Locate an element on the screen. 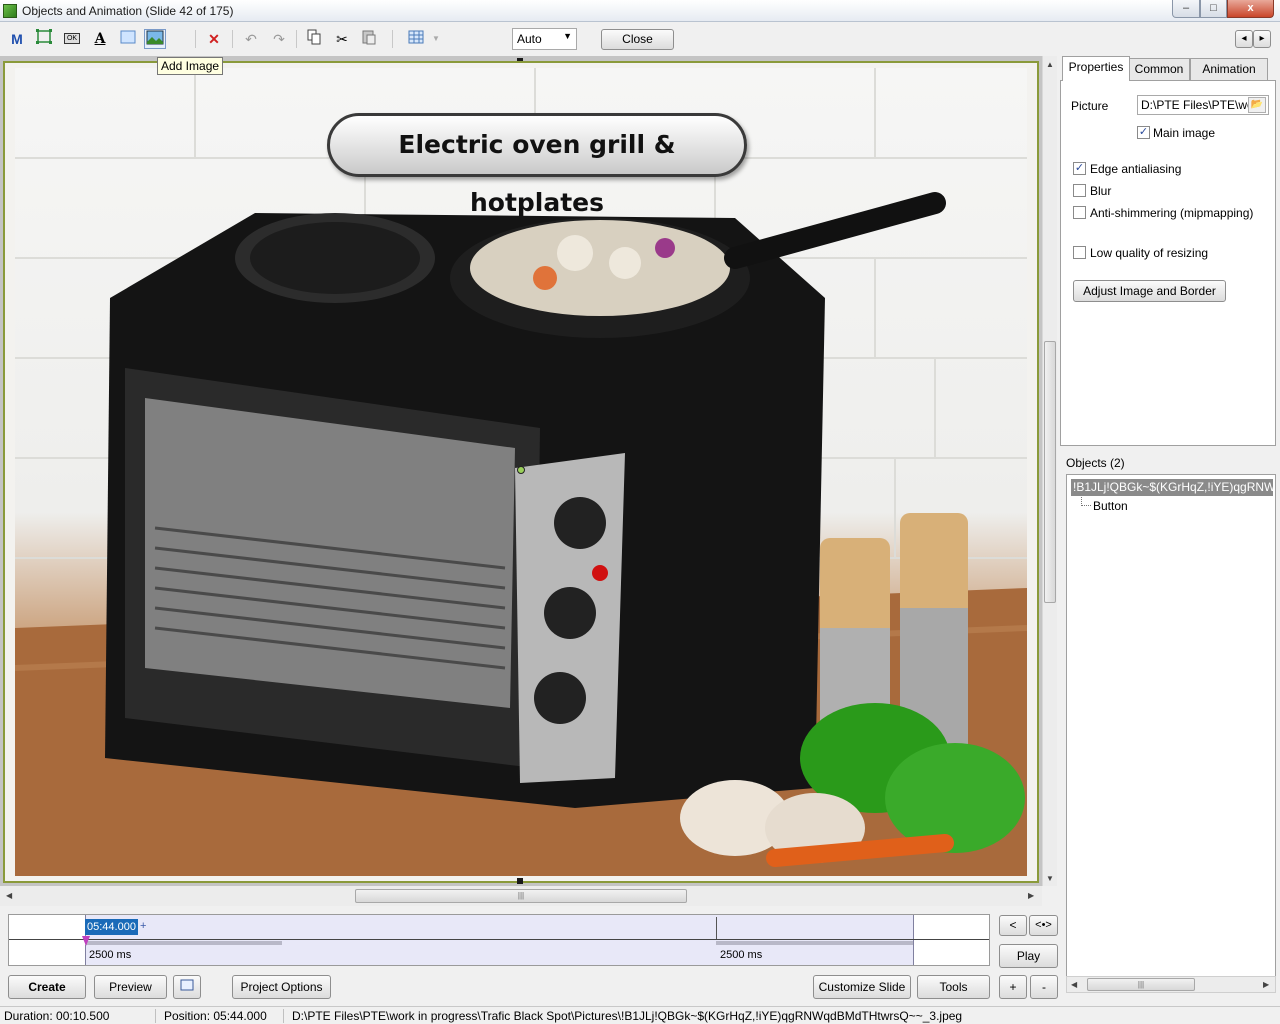 Image resolution: width=1280 pixels, height=1024 pixels. zoom-value: Auto is located at coordinates (529, 39).